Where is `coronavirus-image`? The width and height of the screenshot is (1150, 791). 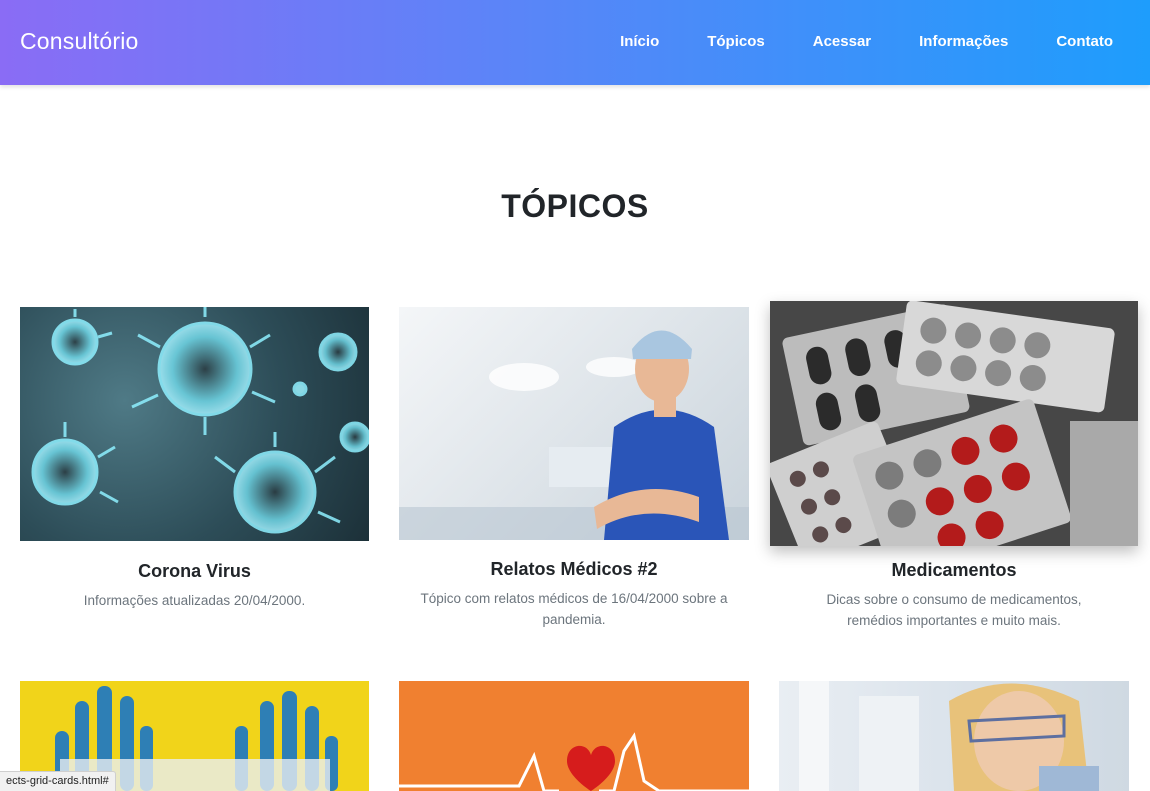
coronavirus-image is located at coordinates (194, 424).